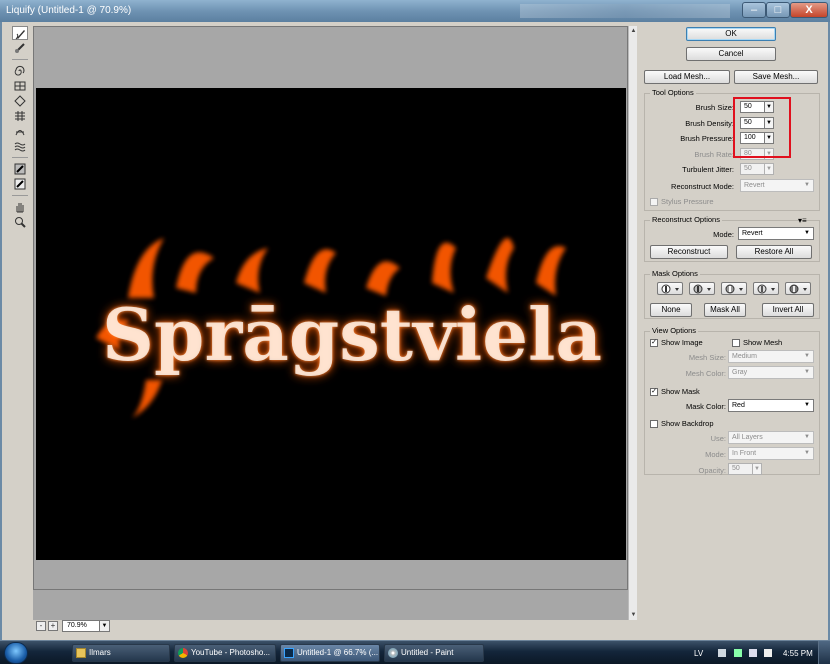 The width and height of the screenshot is (830, 664). What do you see at coordinates (20, 71) in the screenshot?
I see `twirl-icon` at bounding box center [20, 71].